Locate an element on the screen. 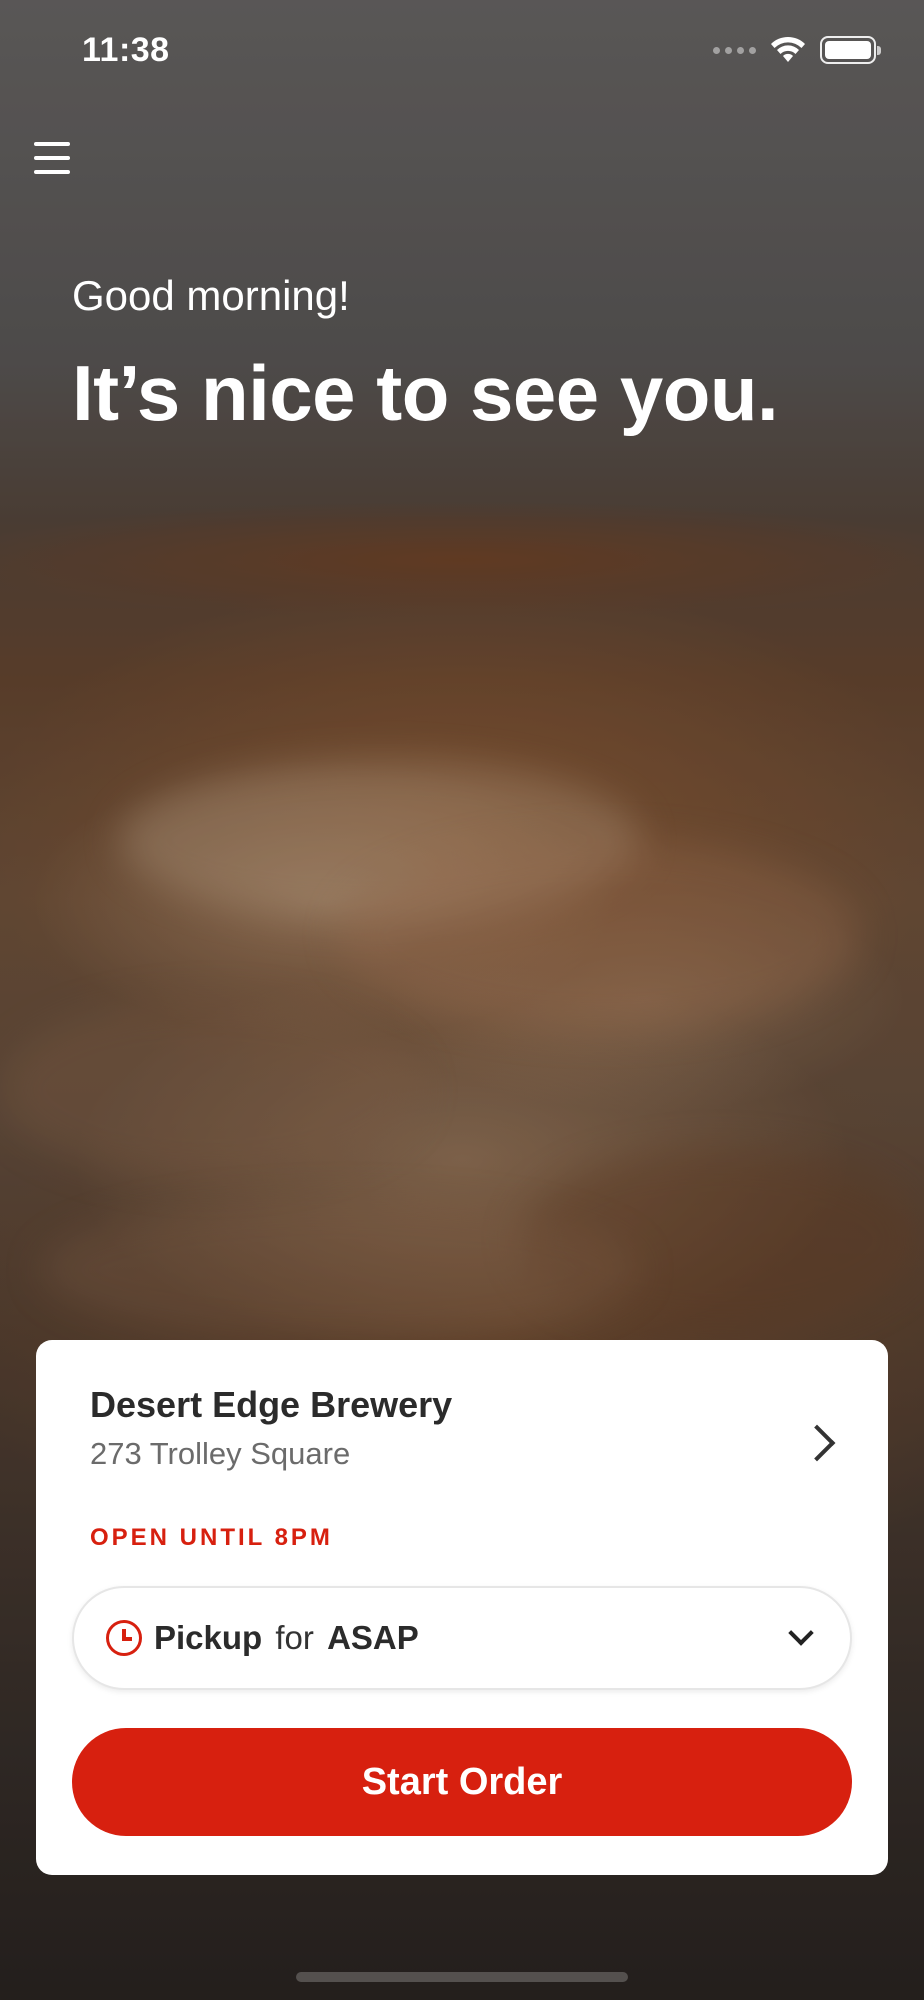  start-order-button: Start Order is located at coordinates (462, 1782).